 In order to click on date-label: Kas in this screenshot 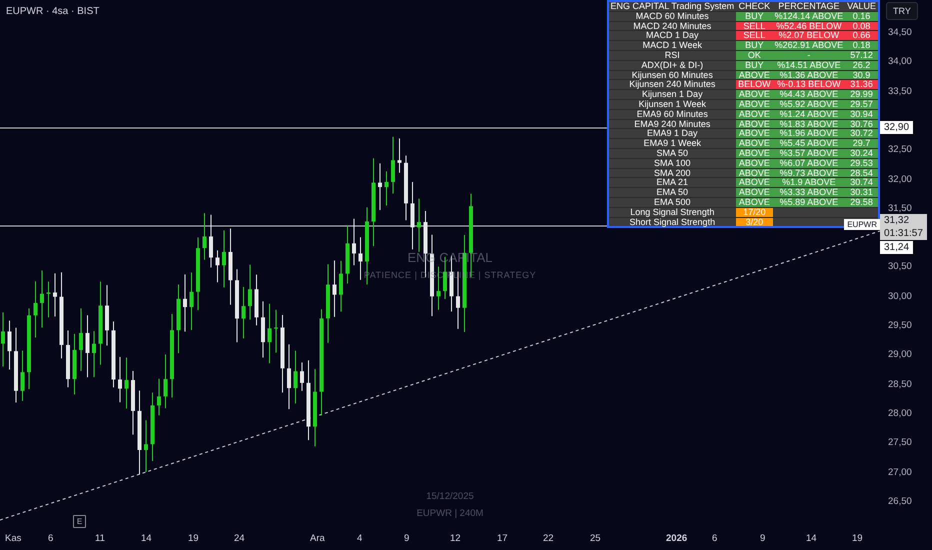, I will do `click(13, 538)`.